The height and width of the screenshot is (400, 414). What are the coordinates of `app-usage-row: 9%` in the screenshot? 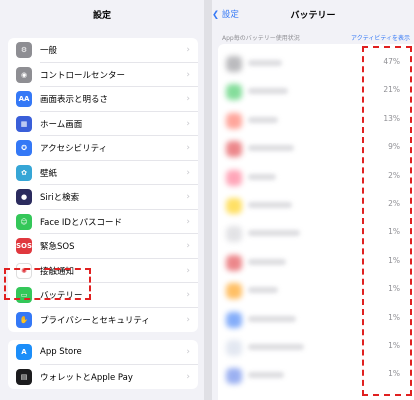 It's located at (316, 147).